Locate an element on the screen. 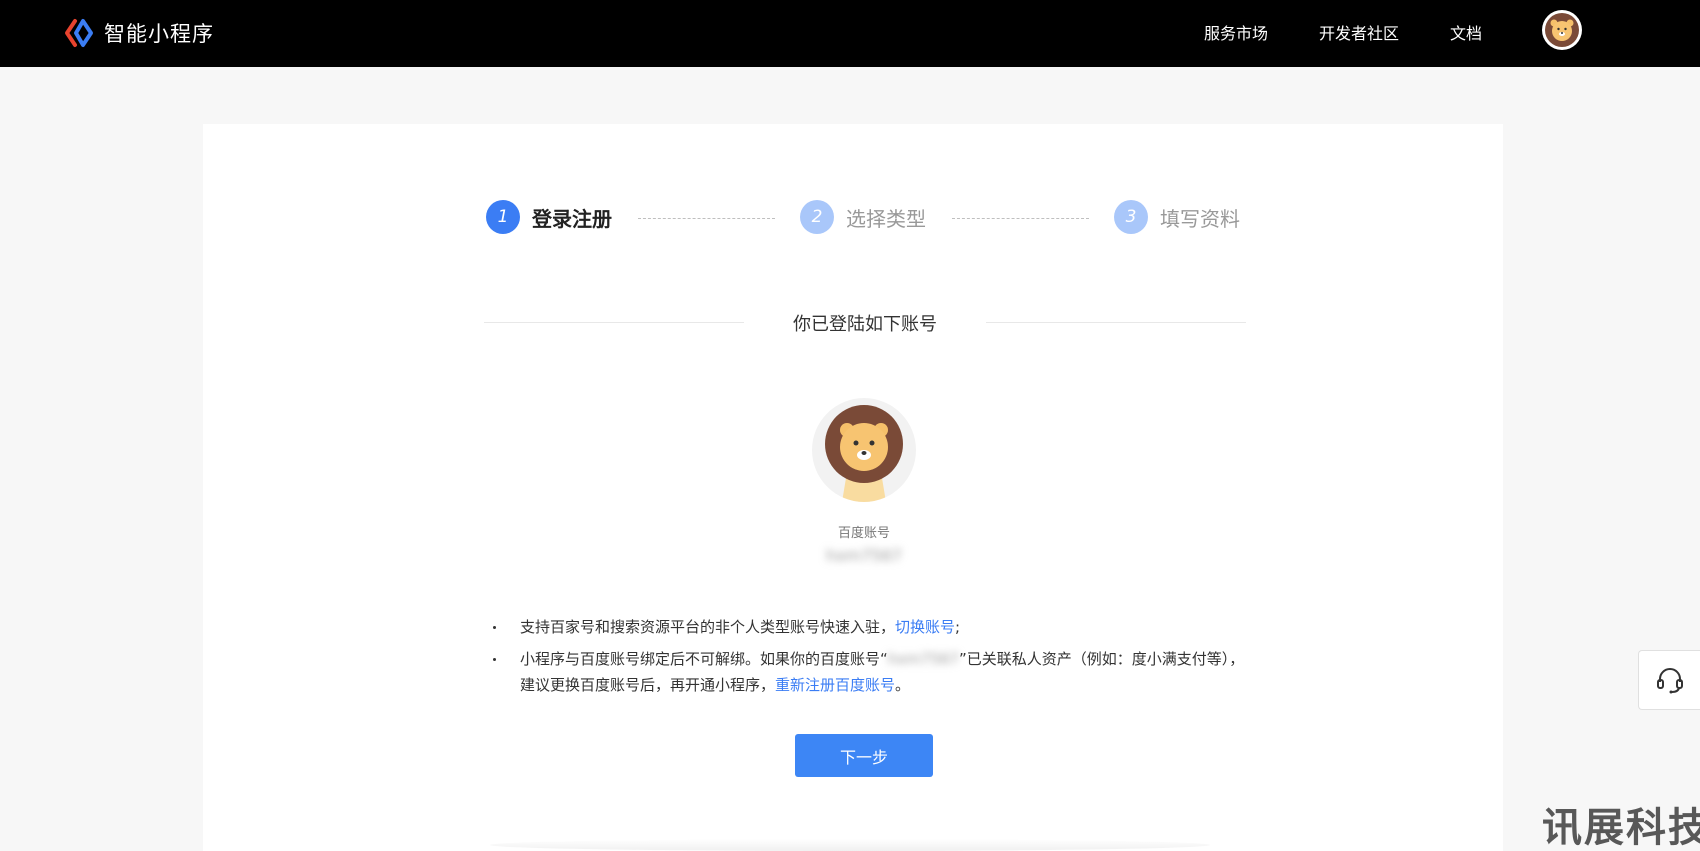 The height and width of the screenshot is (851, 1700). reregister-account-link: 重新注册百度账号 is located at coordinates (835, 685).